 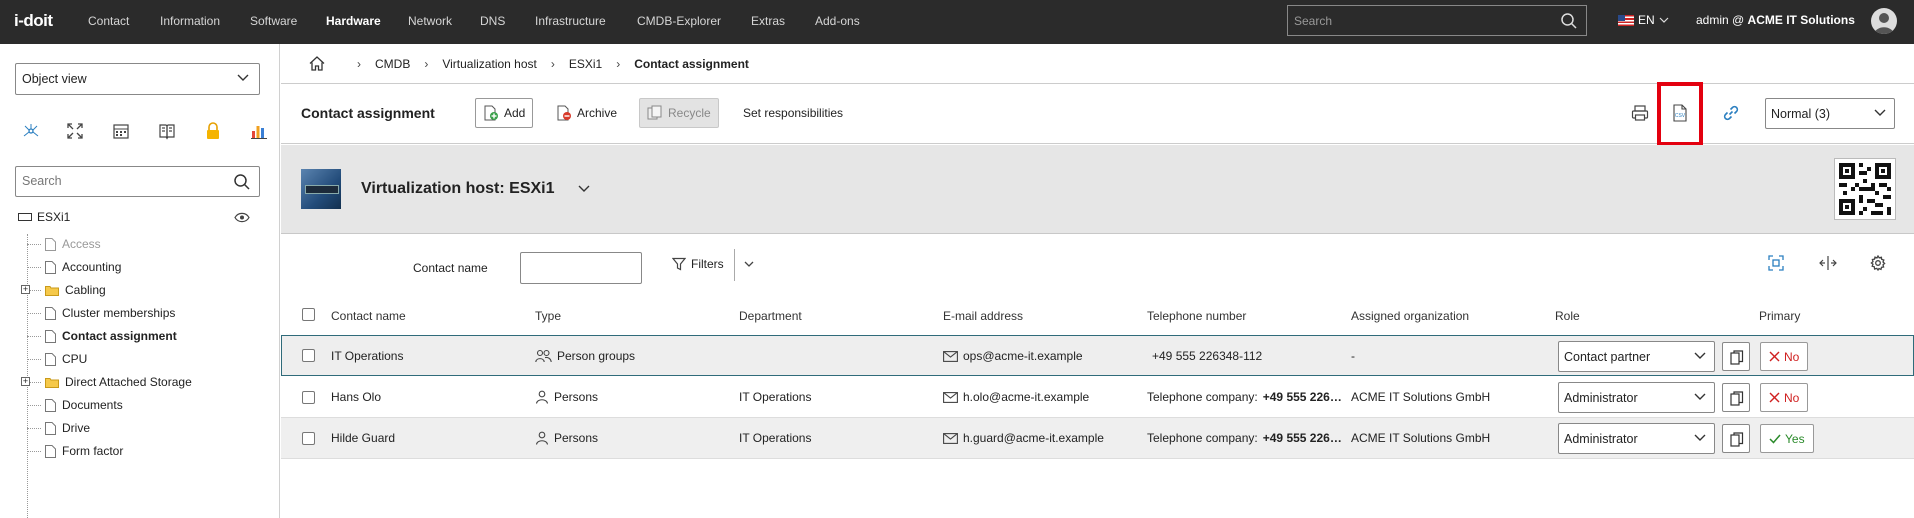 I want to click on column-header-department: Department, so click(x=770, y=316).